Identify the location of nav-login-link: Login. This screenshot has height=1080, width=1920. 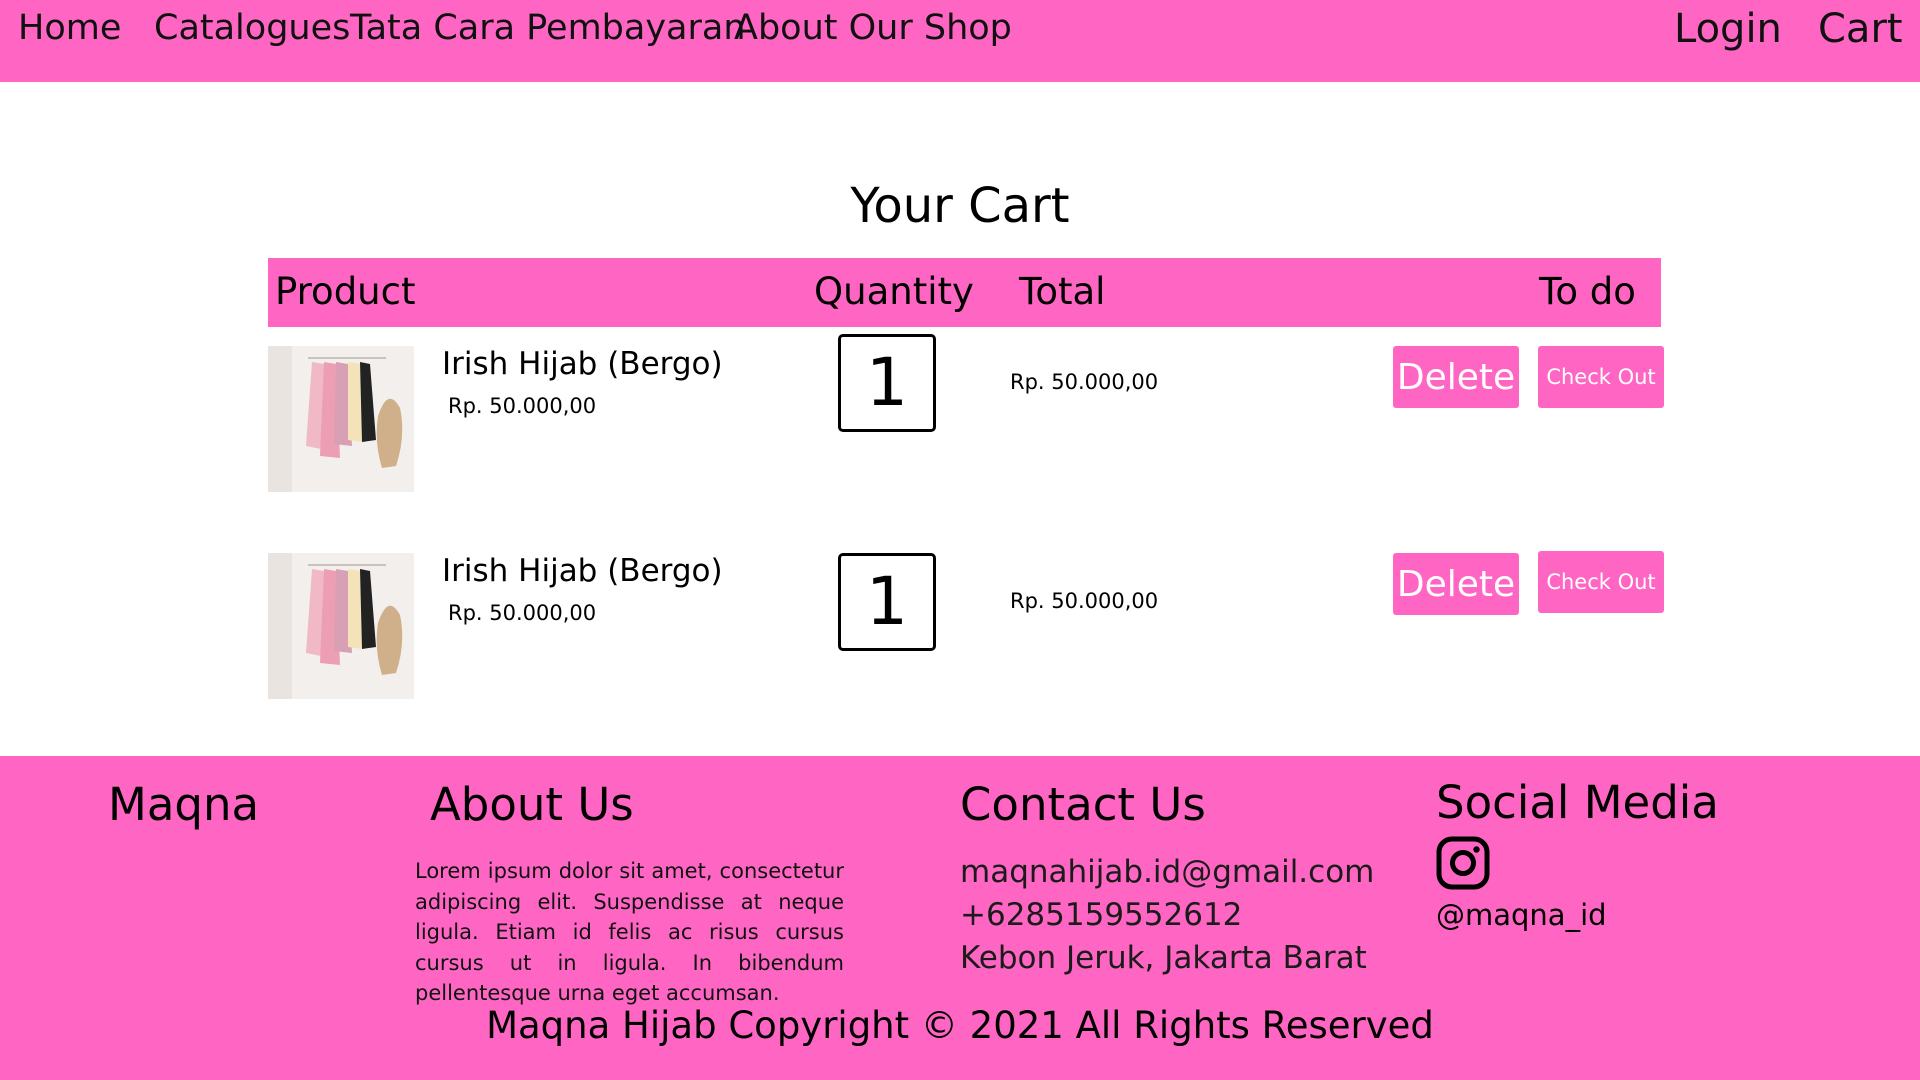
(1728, 29).